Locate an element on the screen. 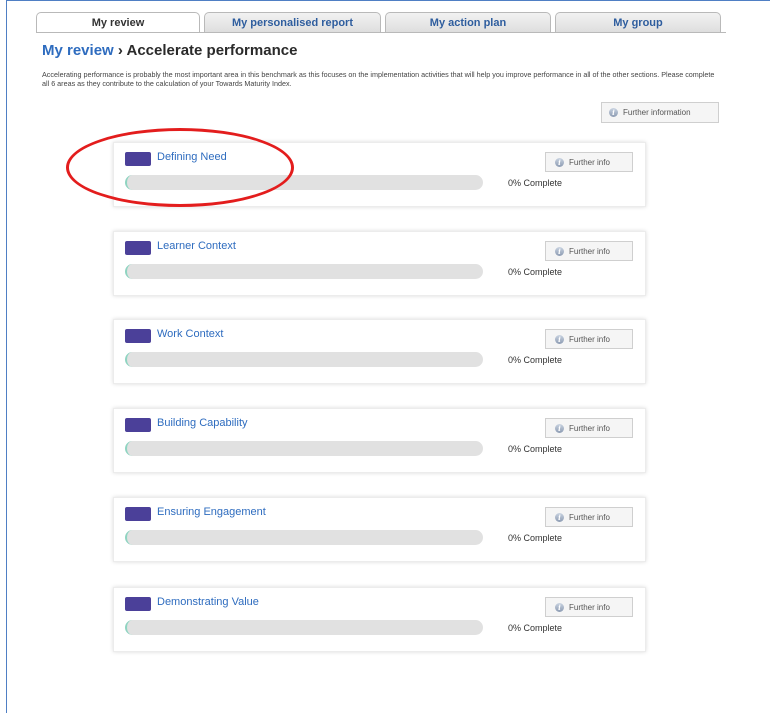 This screenshot has width=770, height=713. page-heading: Accelerate performance is located at coordinates (212, 50).